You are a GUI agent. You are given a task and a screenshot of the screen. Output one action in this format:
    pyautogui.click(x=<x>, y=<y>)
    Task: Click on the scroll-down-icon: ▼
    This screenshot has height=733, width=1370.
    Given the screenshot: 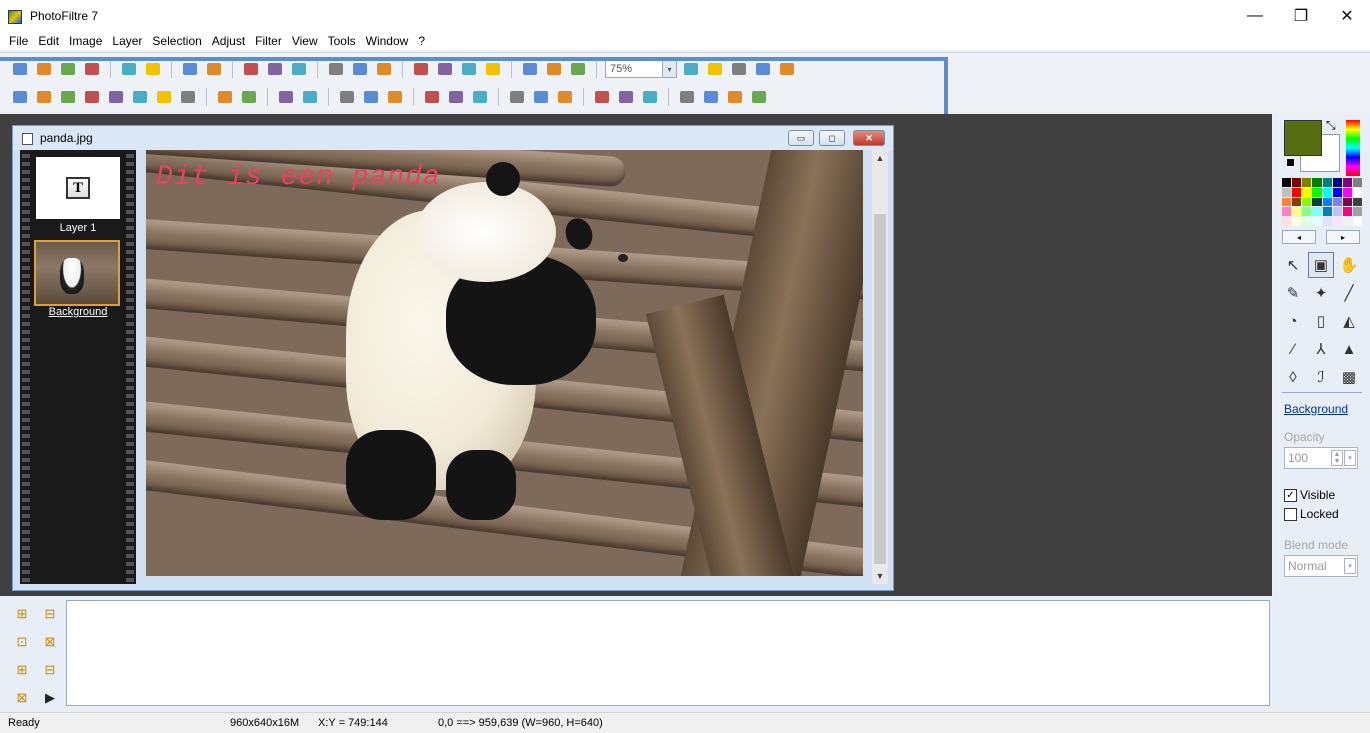 What is the action you would take?
    pyautogui.click(x=880, y=576)
    